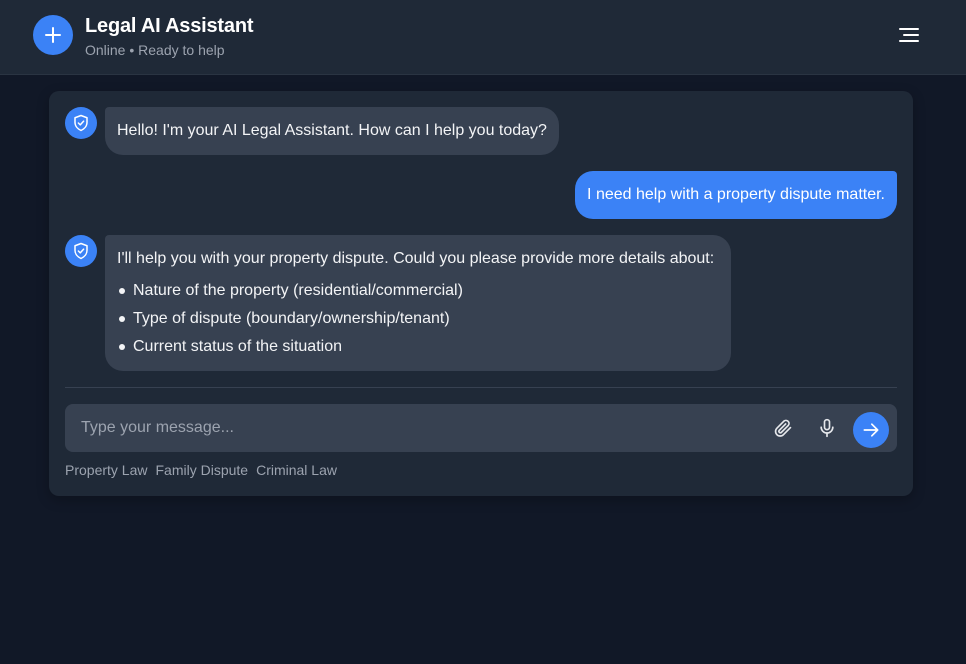 The width and height of the screenshot is (966, 664). Describe the element at coordinates (106, 470) in the screenshot. I see `topic-chip-property-law: Property Law` at that location.